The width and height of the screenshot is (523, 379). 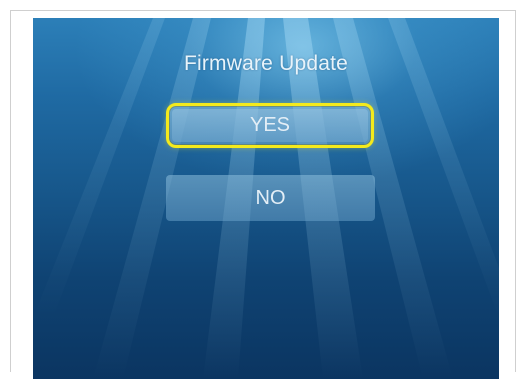 What do you see at coordinates (266, 63) in the screenshot?
I see `screen-title: Firmware Update` at bounding box center [266, 63].